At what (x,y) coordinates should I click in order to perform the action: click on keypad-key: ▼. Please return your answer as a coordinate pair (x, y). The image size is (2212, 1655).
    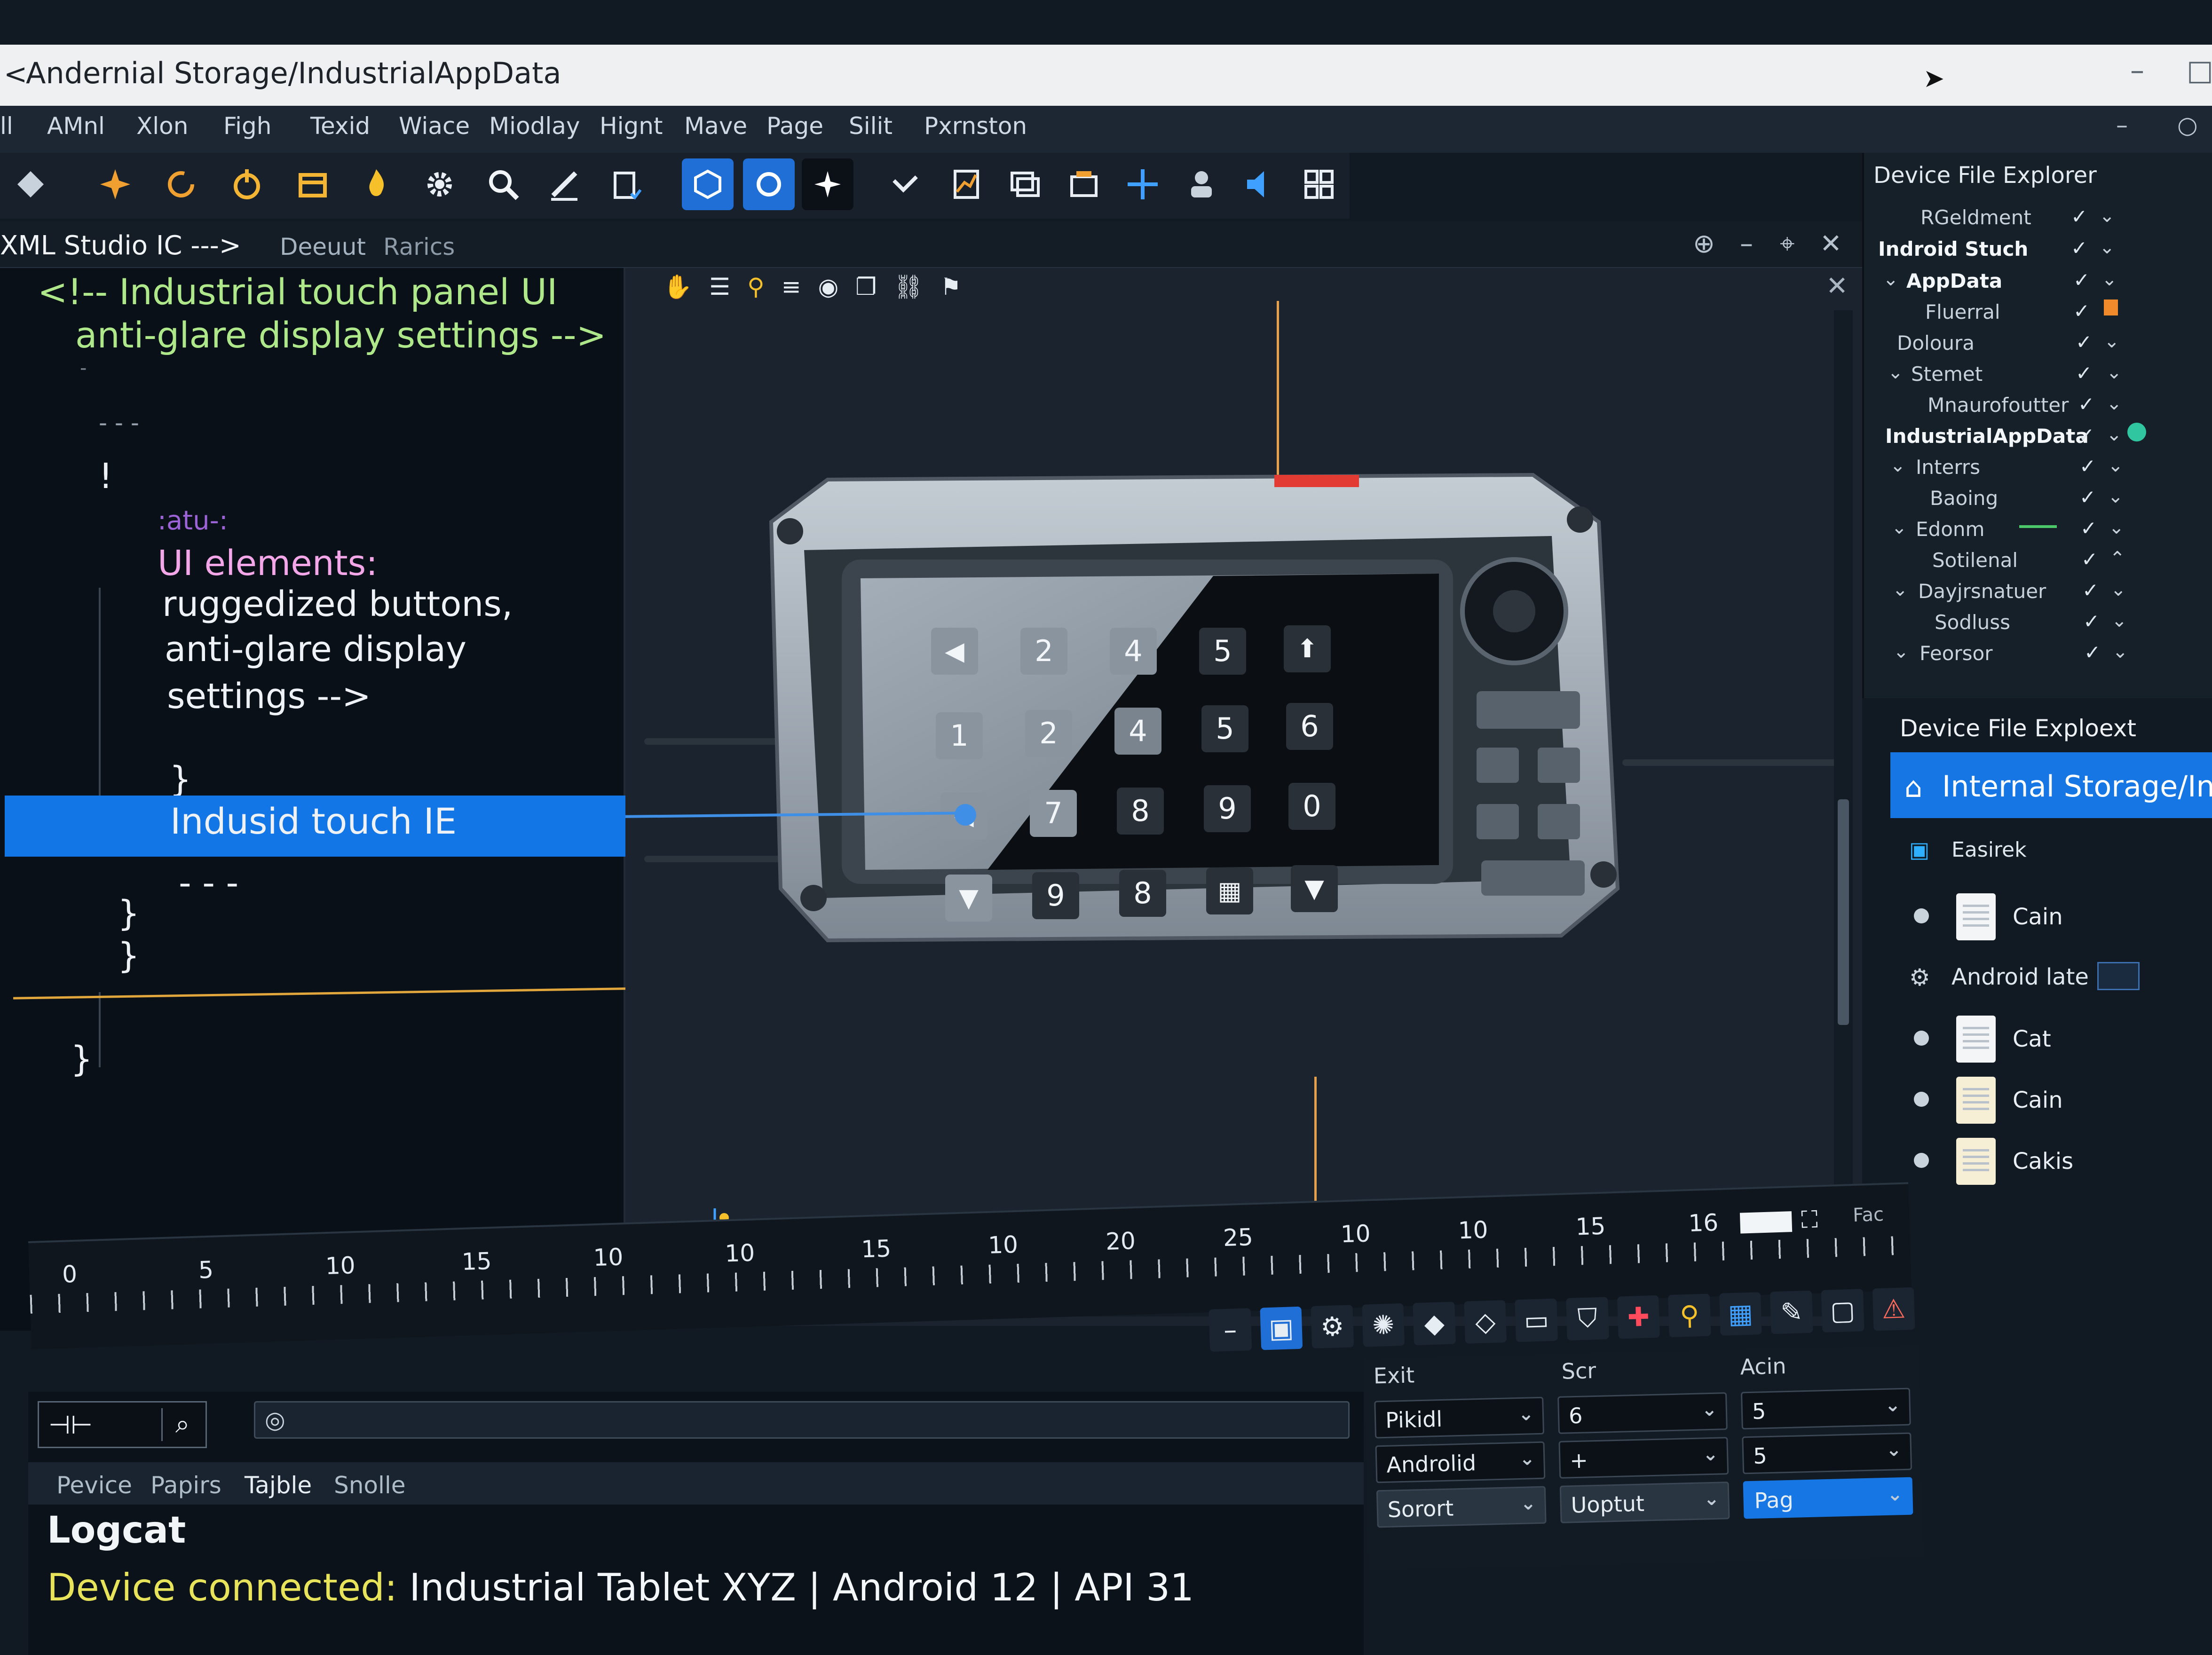
    Looking at the image, I should click on (1314, 888).